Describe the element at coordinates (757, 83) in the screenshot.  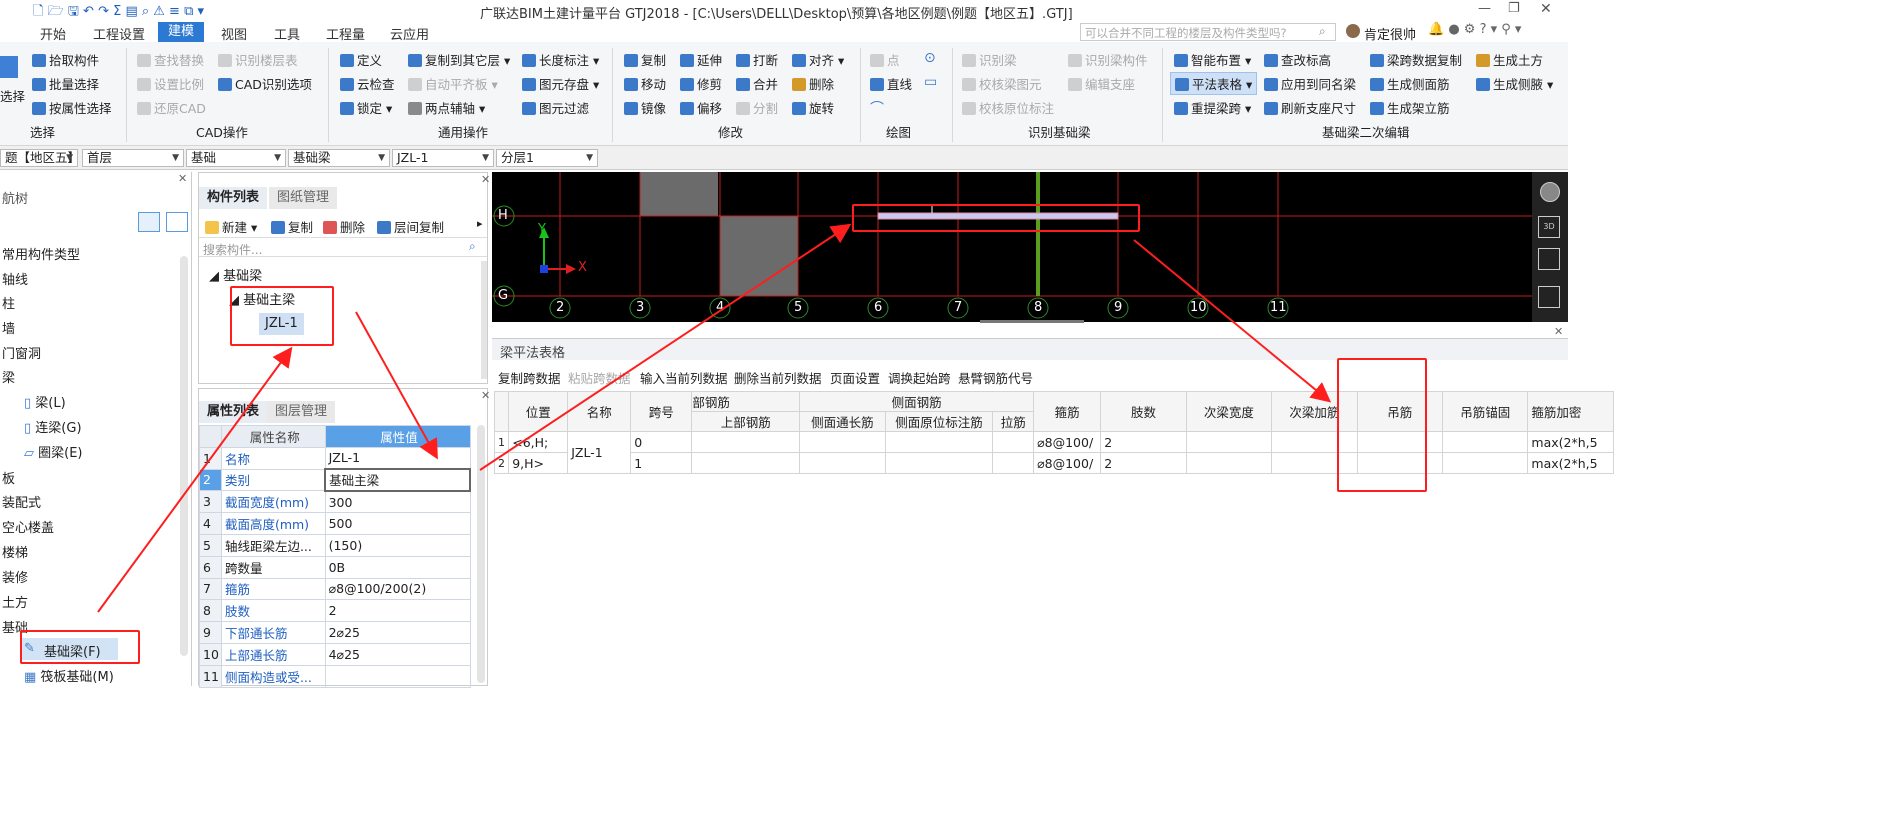
I see `merge-button: 合并` at that location.